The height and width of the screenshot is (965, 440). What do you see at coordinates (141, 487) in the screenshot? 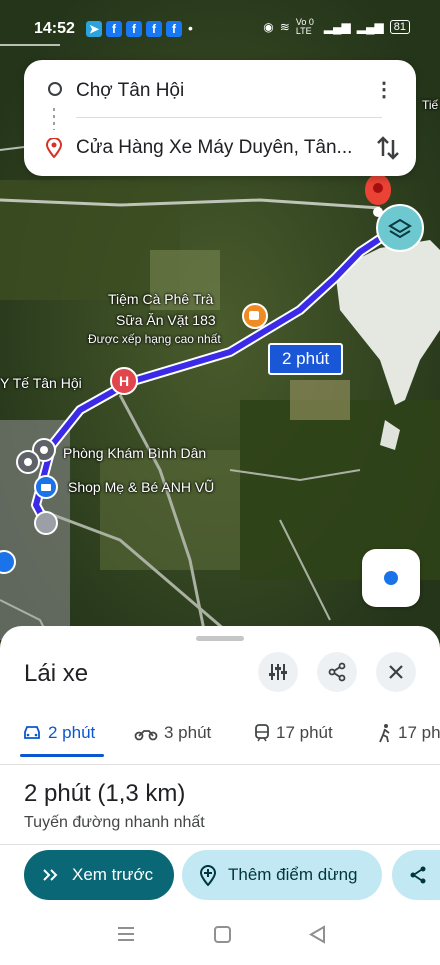
I see `poi-label-shop: Shop Mẹ & Bé ANH VŨ` at bounding box center [141, 487].